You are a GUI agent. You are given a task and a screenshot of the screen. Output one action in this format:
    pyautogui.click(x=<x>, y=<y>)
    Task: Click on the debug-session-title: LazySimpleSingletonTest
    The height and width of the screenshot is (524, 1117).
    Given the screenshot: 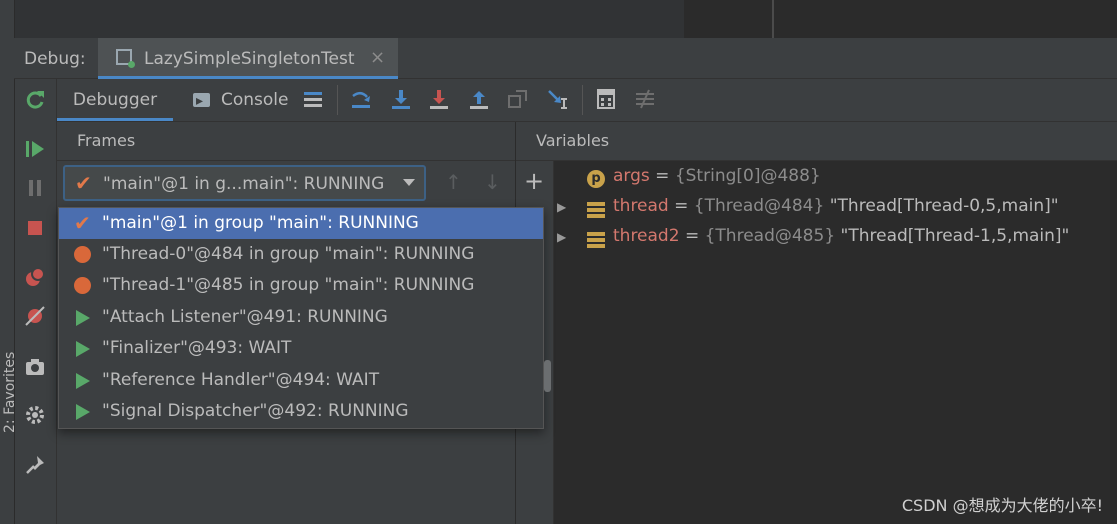 What is the action you would take?
    pyautogui.click(x=249, y=59)
    